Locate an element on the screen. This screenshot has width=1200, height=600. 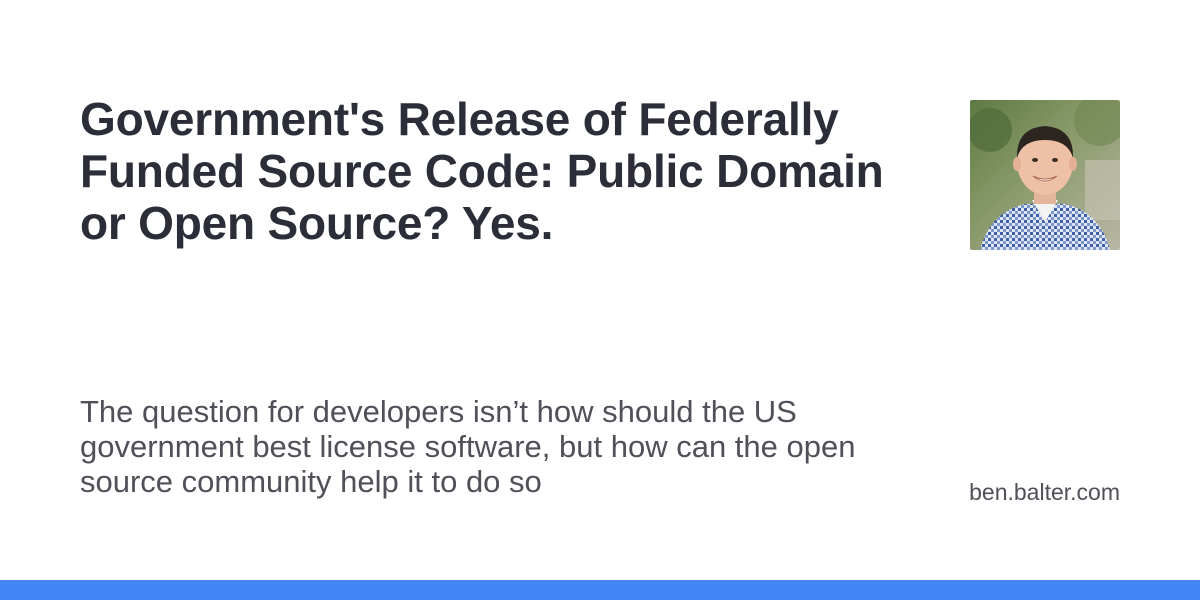
person-photo-icon is located at coordinates (1045, 175).